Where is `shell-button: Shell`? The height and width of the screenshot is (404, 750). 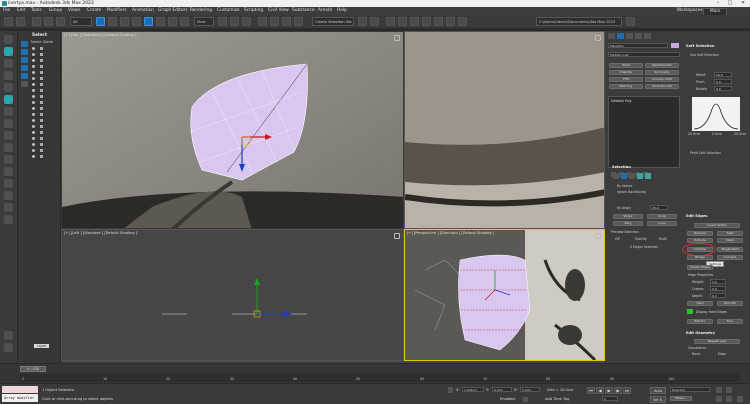
shell-button: Shell is located at coordinates (626, 65).